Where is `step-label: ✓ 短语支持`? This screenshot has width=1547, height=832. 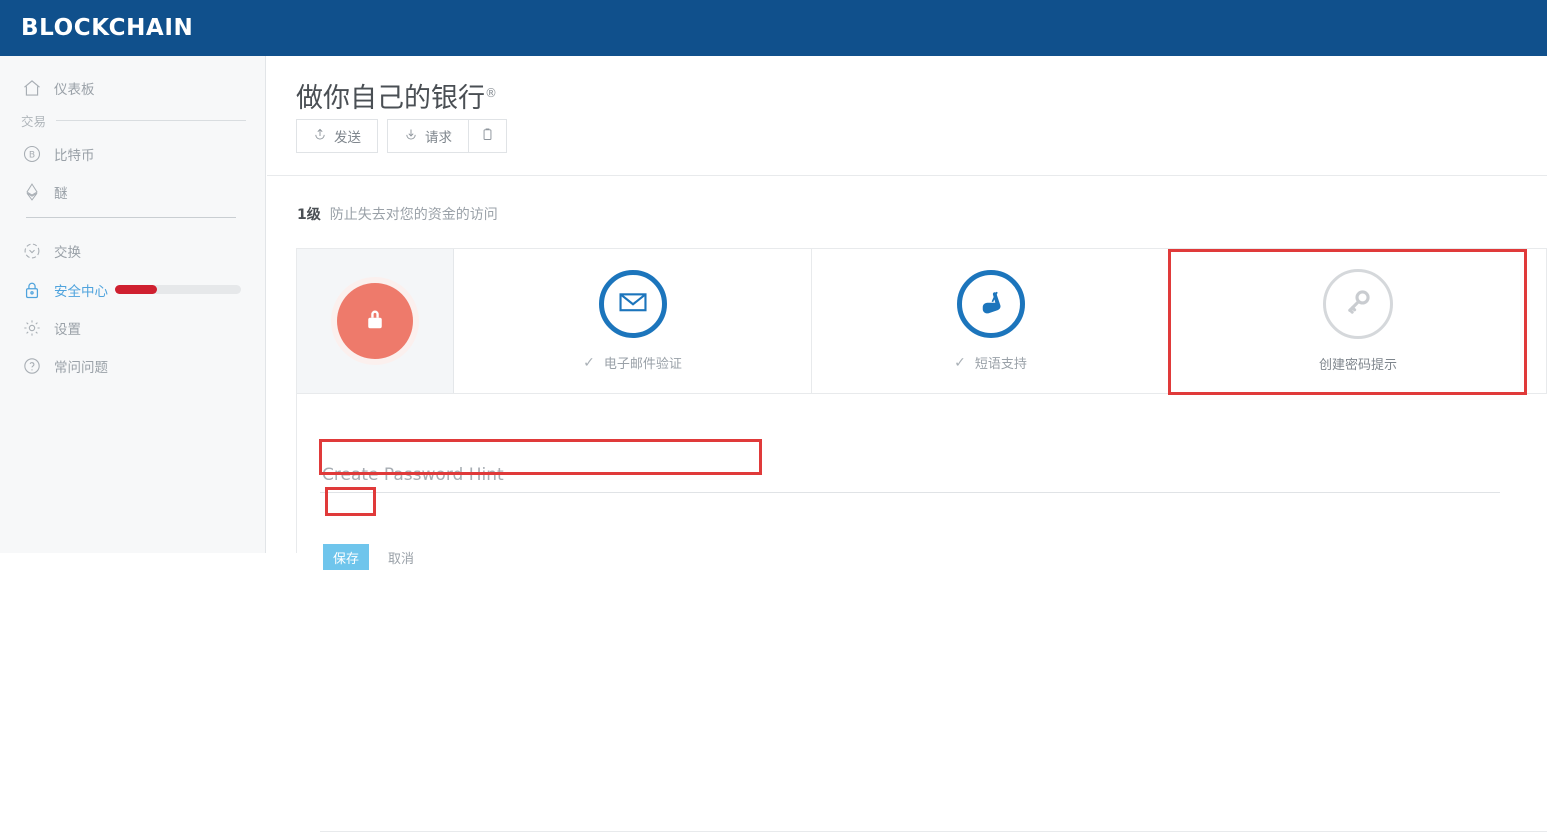
step-label: ✓ 短语支持 is located at coordinates (990, 363).